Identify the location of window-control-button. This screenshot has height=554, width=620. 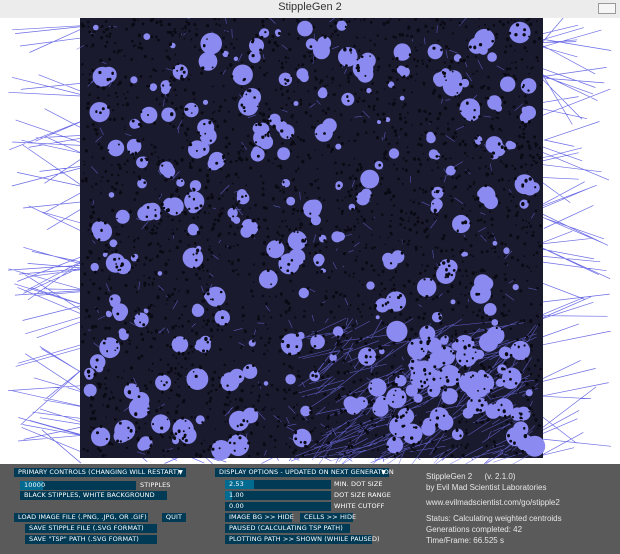
(607, 8).